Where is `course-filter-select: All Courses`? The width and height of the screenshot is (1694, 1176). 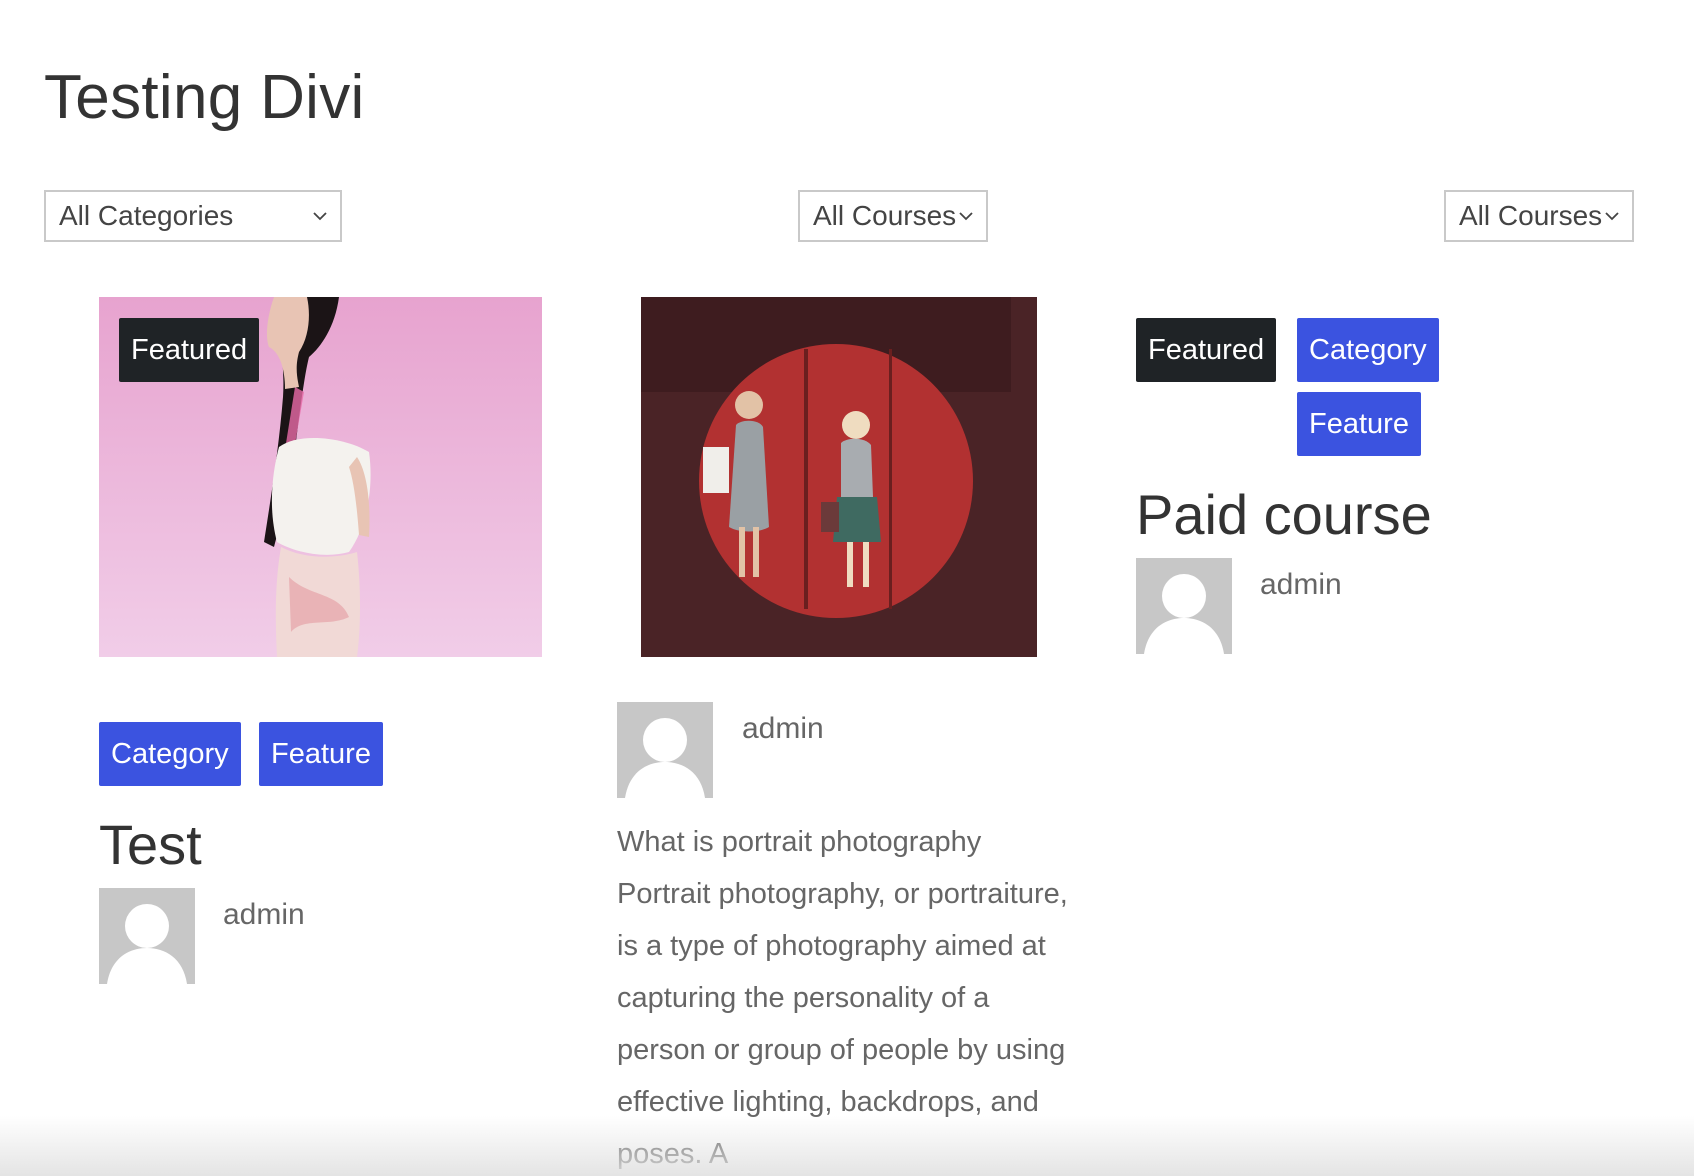 course-filter-select: All Courses is located at coordinates (893, 216).